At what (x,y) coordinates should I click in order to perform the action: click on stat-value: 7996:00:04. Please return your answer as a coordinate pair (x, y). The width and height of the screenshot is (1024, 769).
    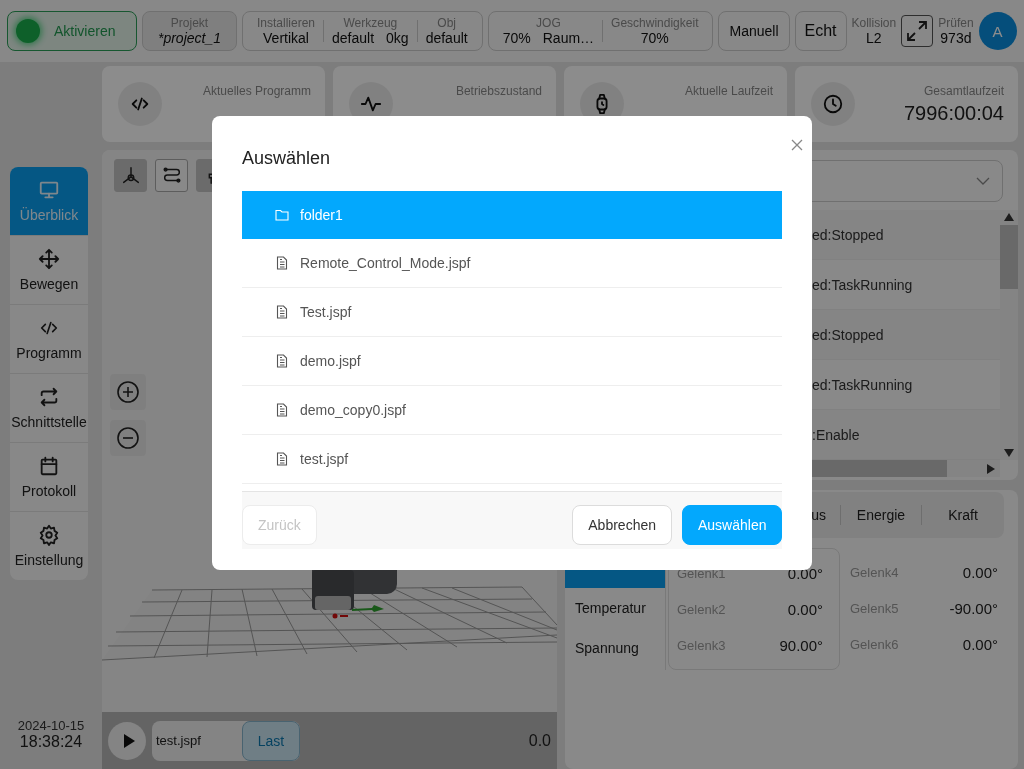
    Looking at the image, I should click on (953, 113).